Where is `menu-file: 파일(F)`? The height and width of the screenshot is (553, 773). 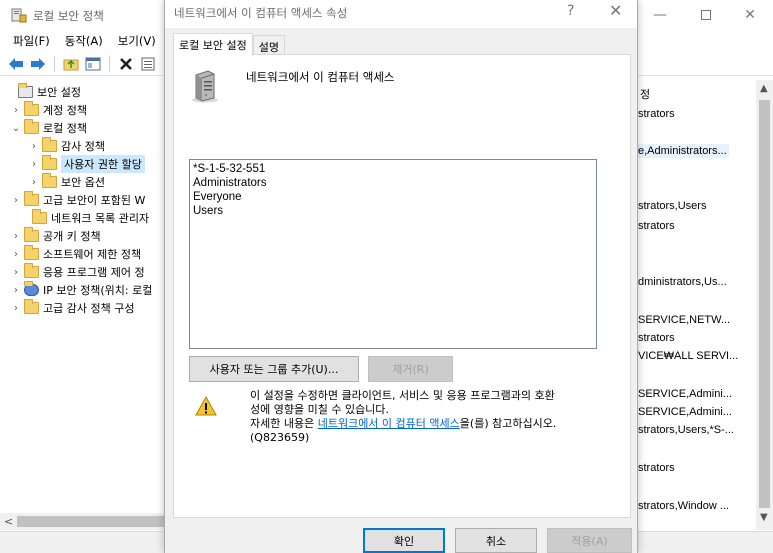
menu-file: 파일(F) is located at coordinates (28, 40).